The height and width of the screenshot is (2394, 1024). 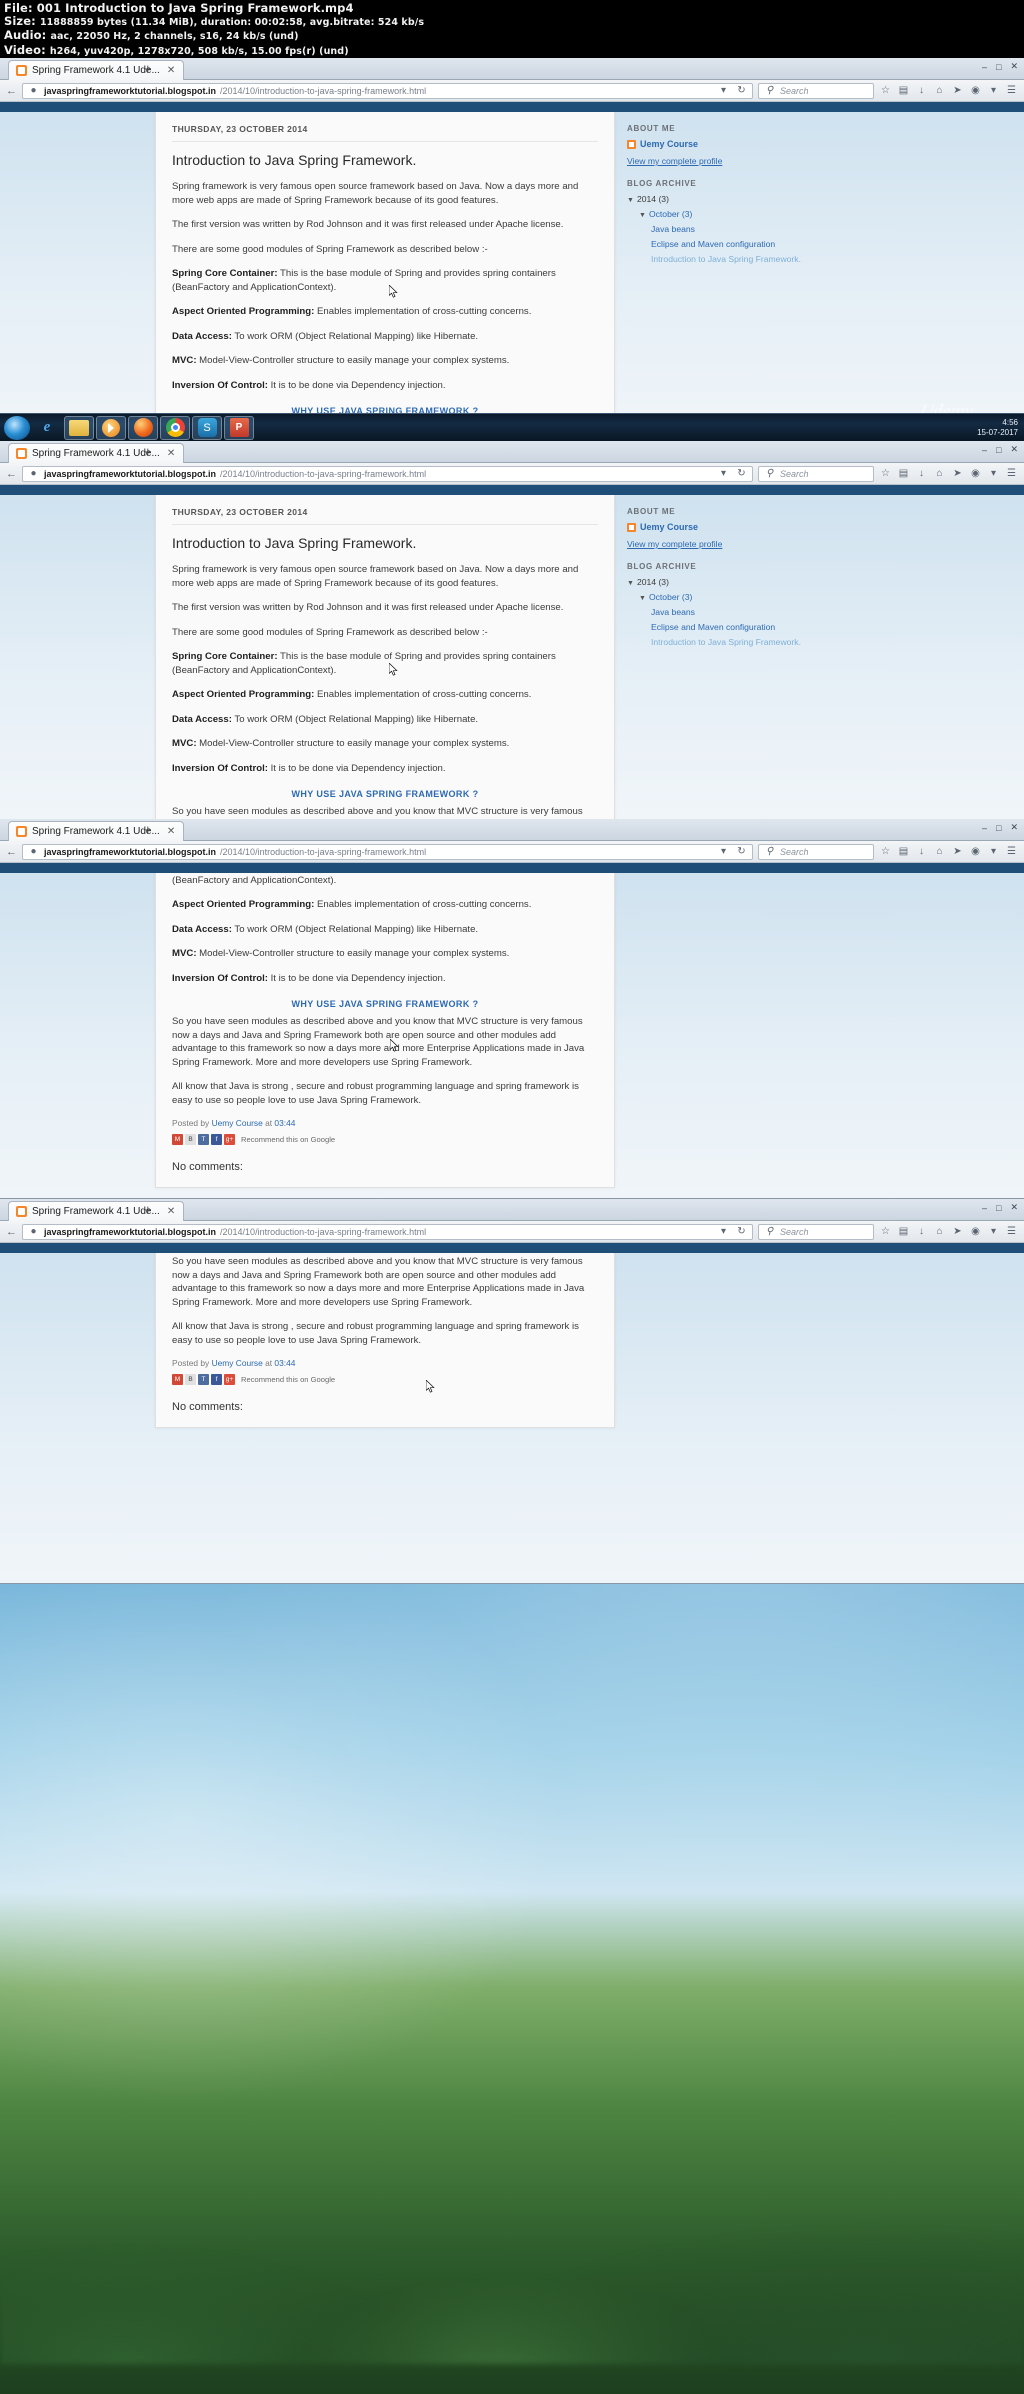 What do you see at coordinates (239, 427) in the screenshot?
I see `taskbar-powerpoint-icon: P` at bounding box center [239, 427].